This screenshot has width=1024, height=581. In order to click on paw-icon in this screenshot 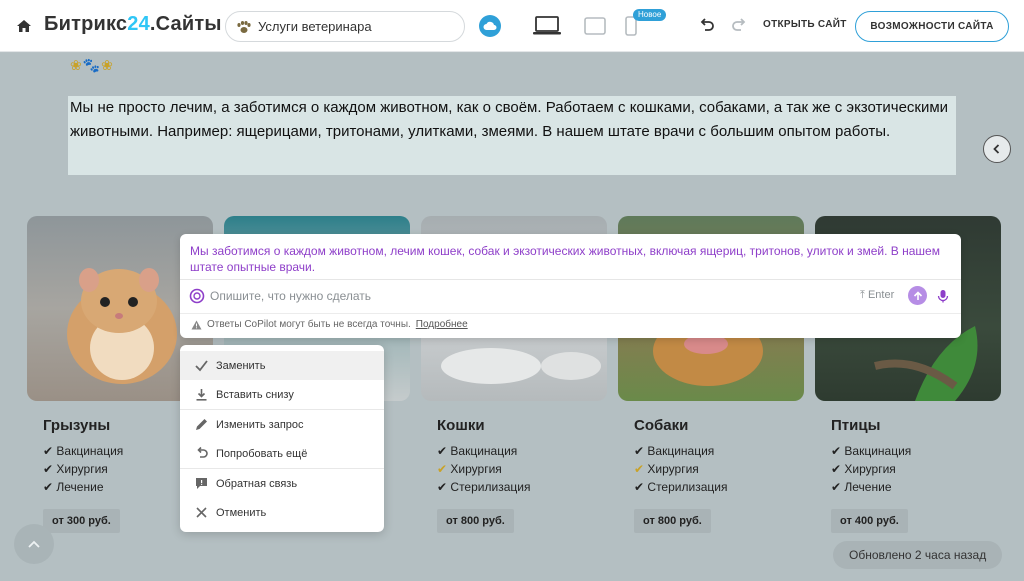, I will do `click(244, 27)`.